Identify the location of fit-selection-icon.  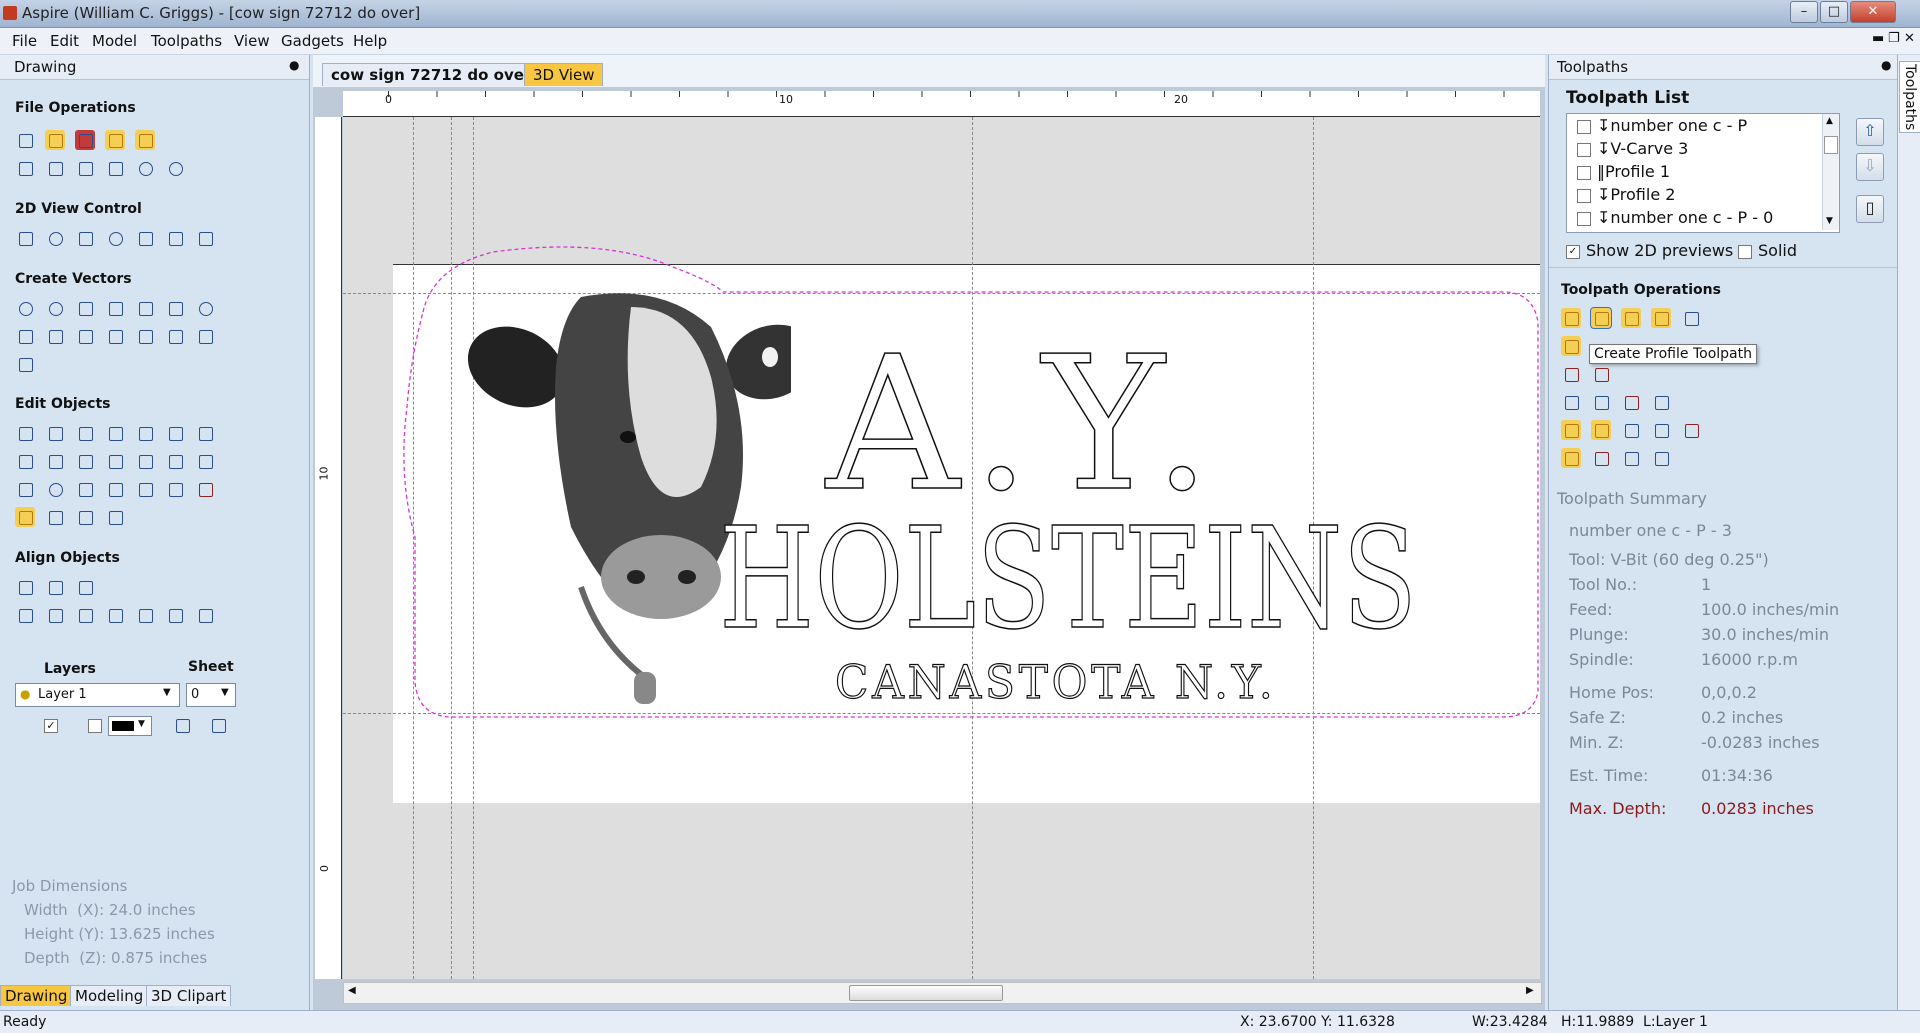
(25, 168).